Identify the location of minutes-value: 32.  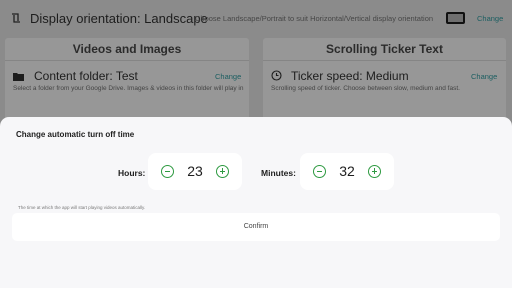
(347, 171).